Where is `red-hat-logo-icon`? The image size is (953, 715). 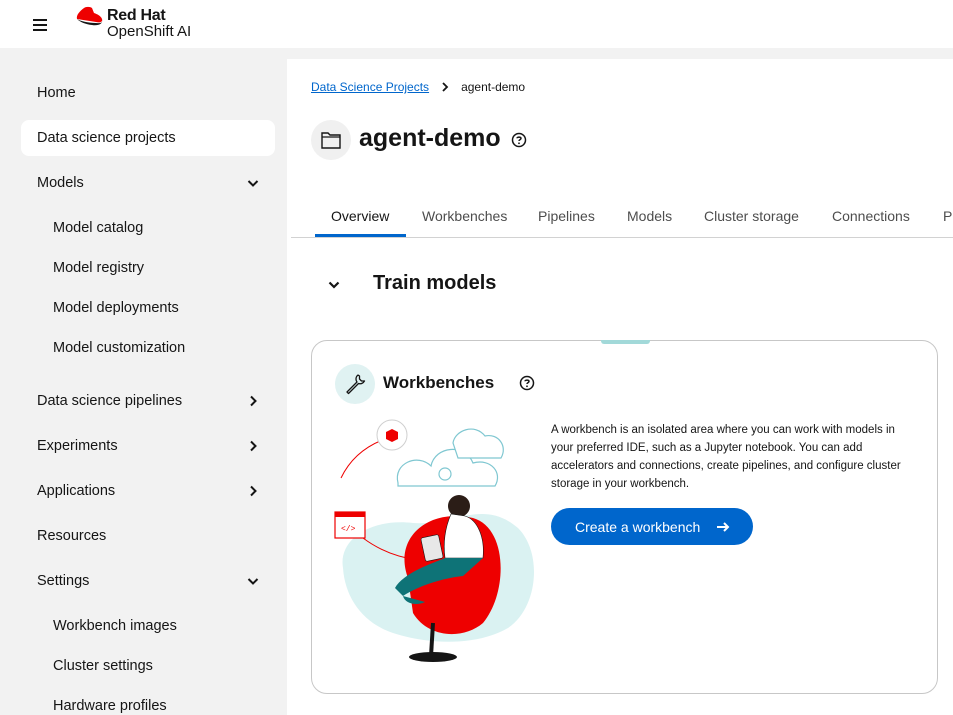
red-hat-logo-icon is located at coordinates (89, 24).